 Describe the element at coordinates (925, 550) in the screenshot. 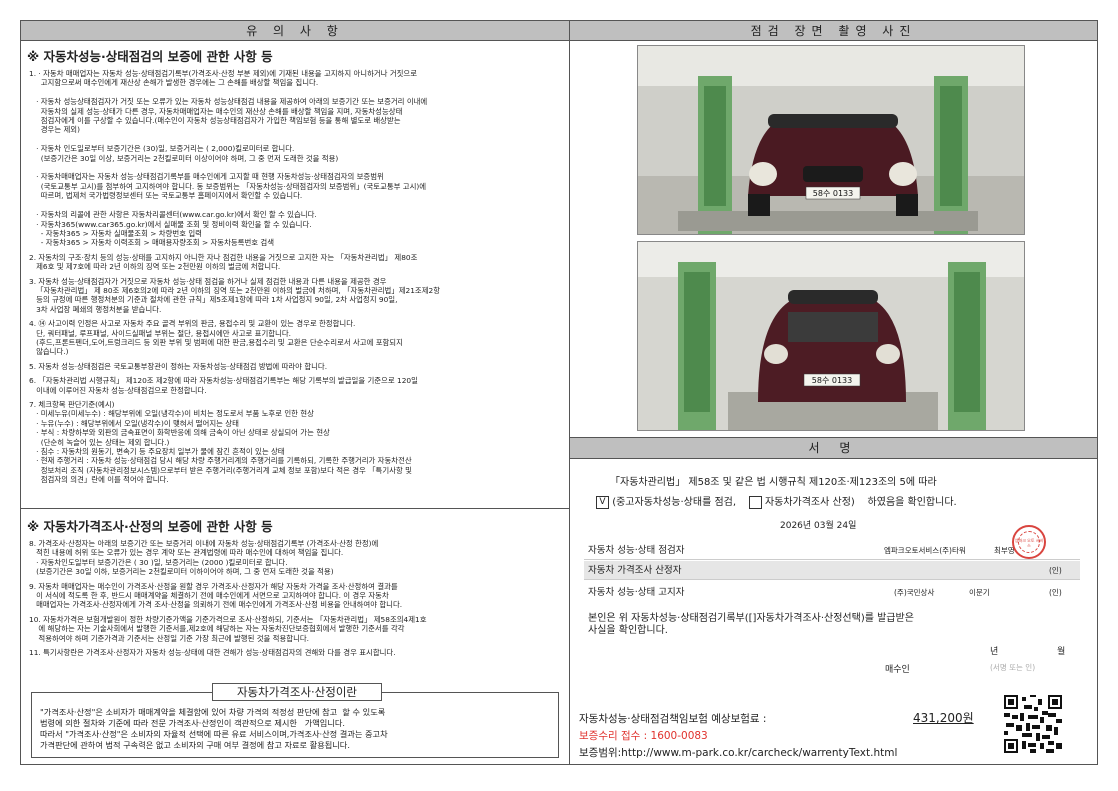

I see `inspector-company: 엠파크오토서비스(주)타워` at that location.